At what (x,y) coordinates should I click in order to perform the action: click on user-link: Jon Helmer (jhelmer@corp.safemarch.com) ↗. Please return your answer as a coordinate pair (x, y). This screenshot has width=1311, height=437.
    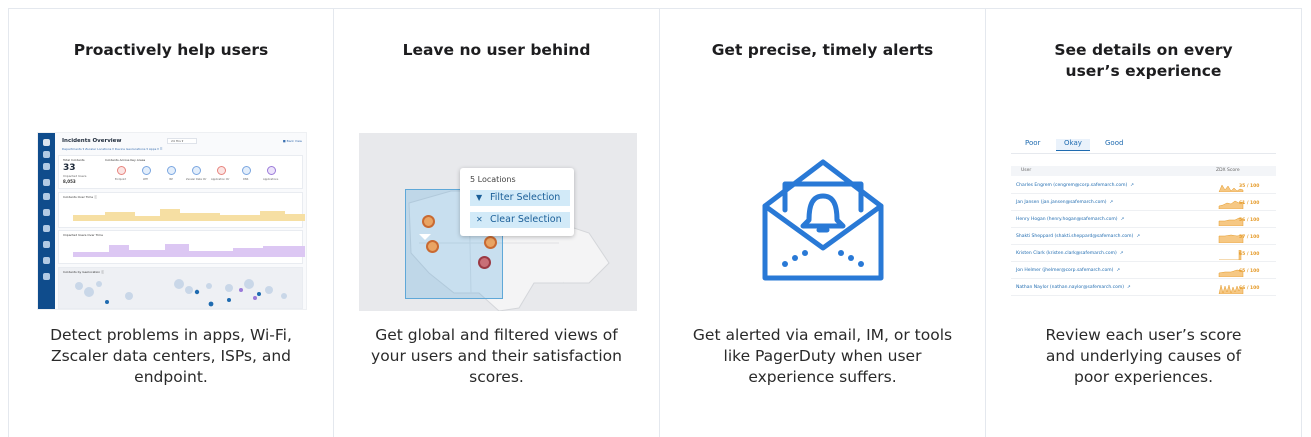
    Looking at the image, I should click on (1068, 270).